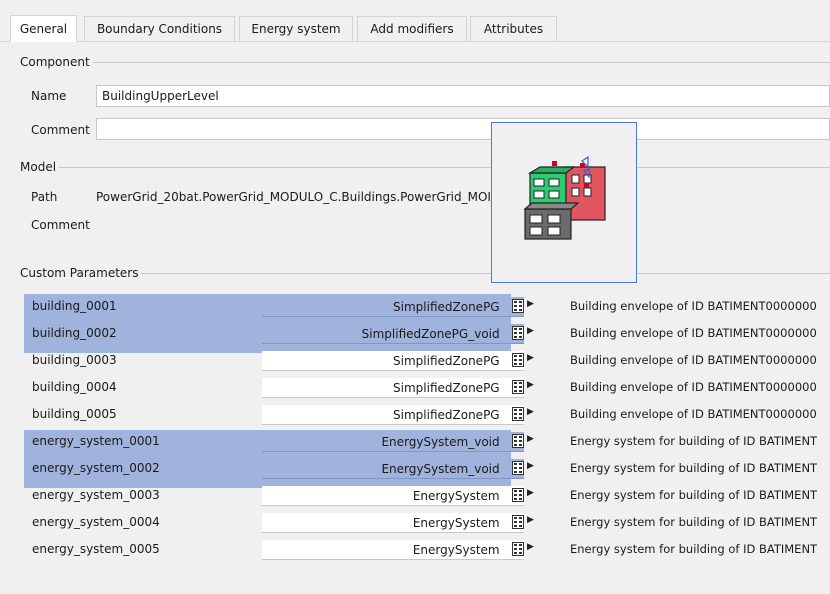 This screenshot has height=594, width=830. What do you see at coordinates (96, 468) in the screenshot?
I see `parameter-name: energy_system_0002` at bounding box center [96, 468].